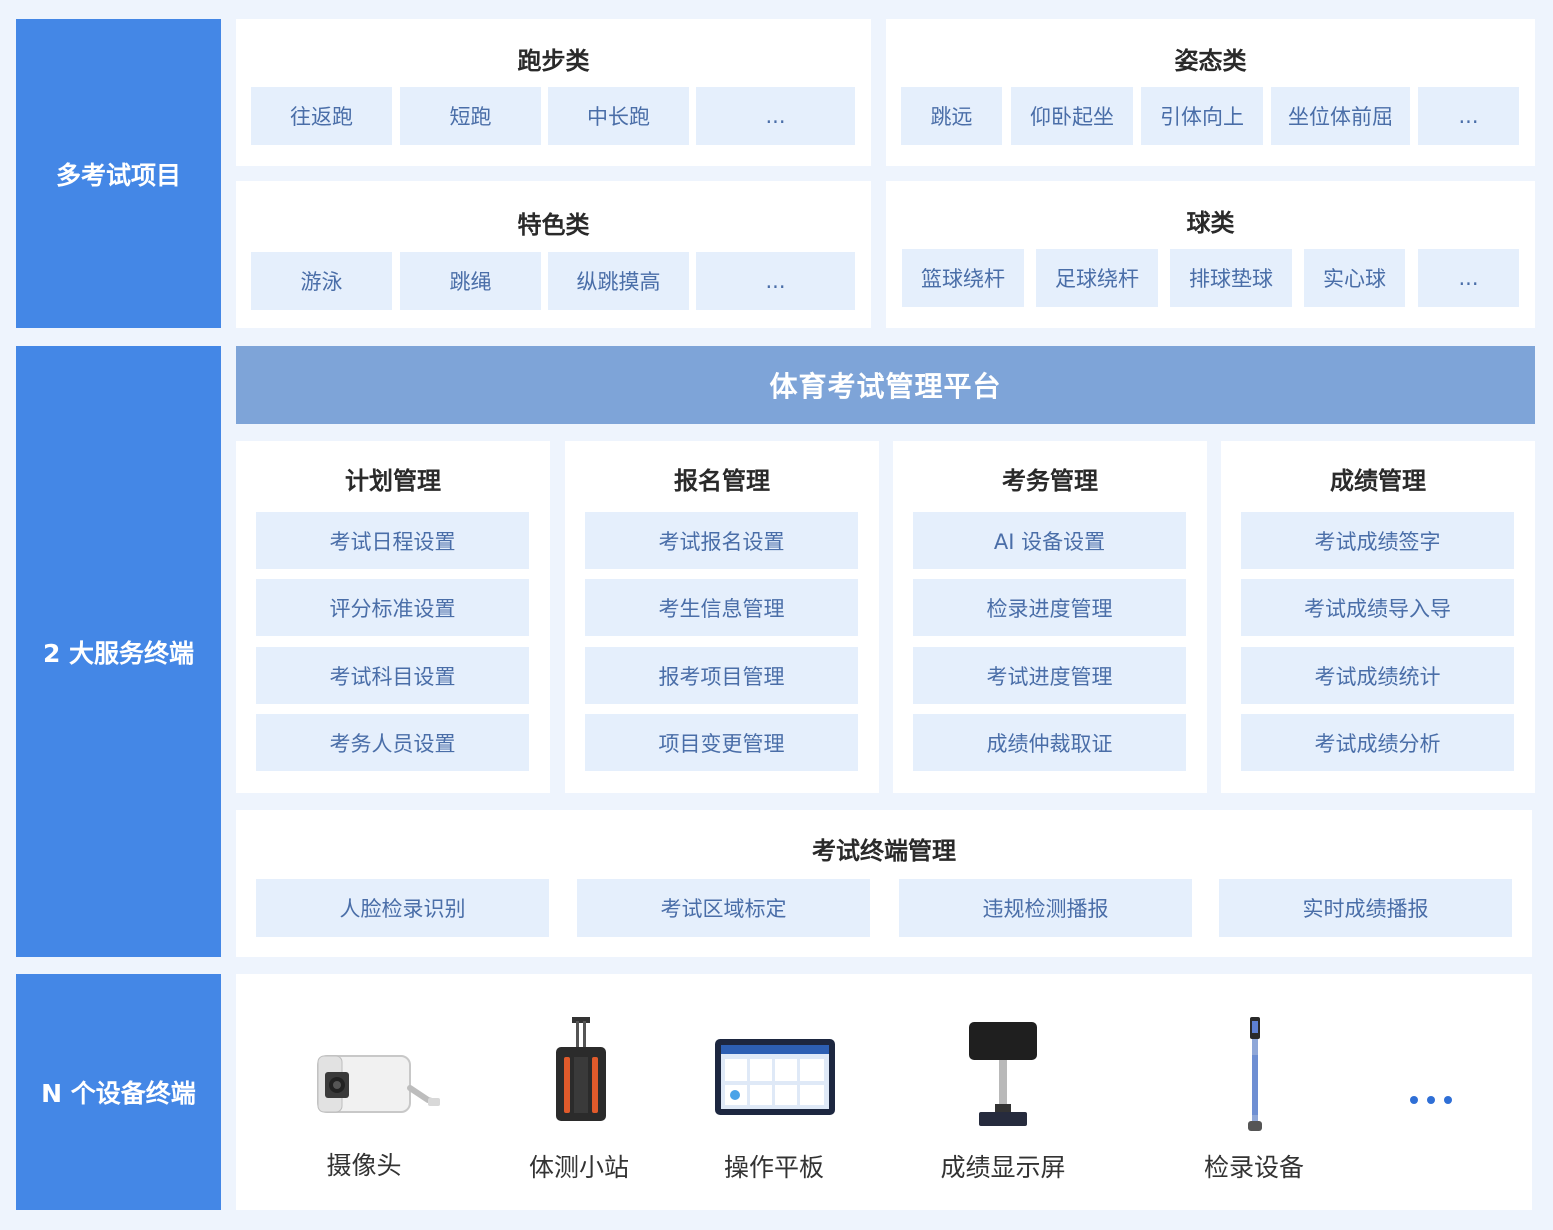 Image resolution: width=1553 pixels, height=1230 pixels. I want to click on device-station: 体测小站, so click(579, 1168).